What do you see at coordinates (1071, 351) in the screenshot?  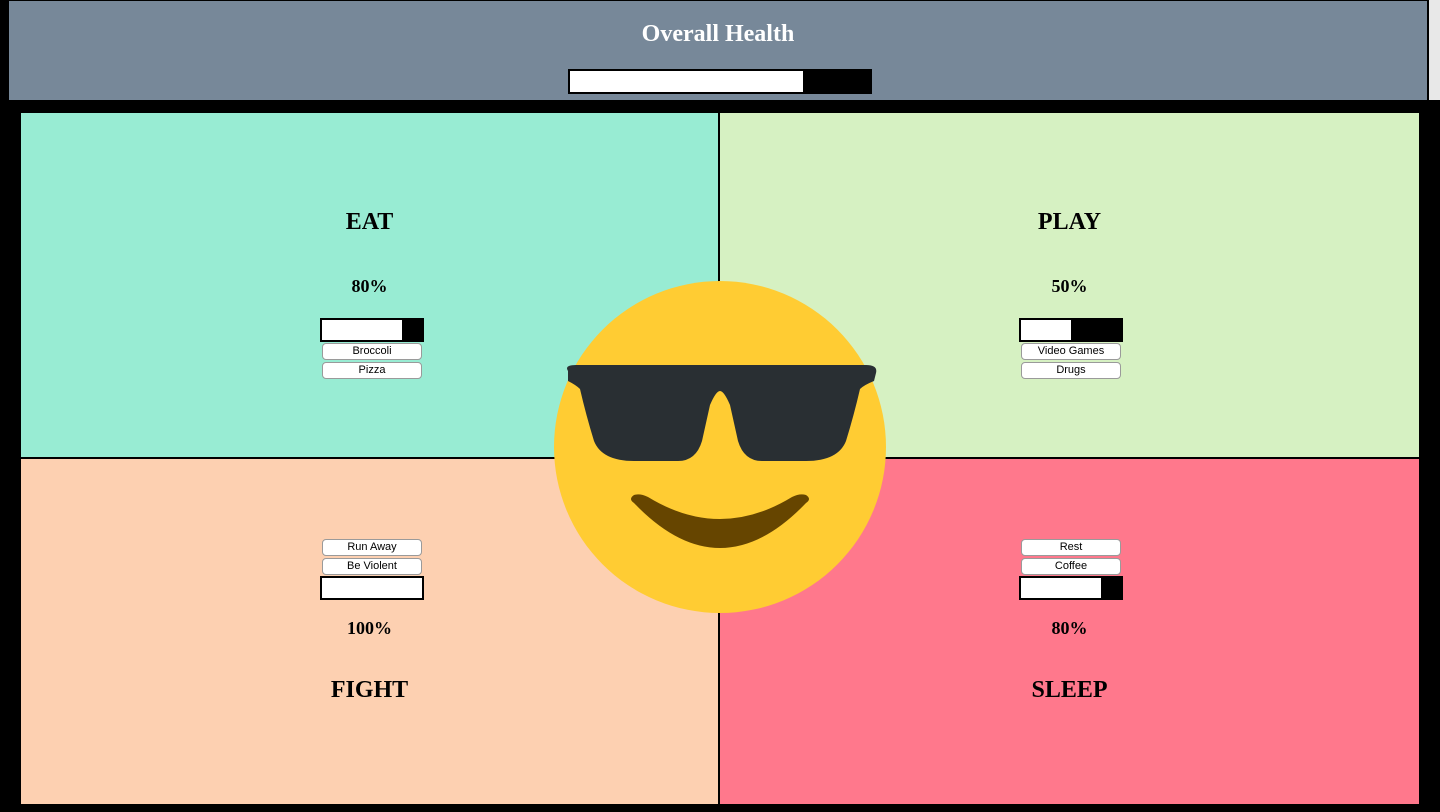 I see `video-games-button: Video Games` at bounding box center [1071, 351].